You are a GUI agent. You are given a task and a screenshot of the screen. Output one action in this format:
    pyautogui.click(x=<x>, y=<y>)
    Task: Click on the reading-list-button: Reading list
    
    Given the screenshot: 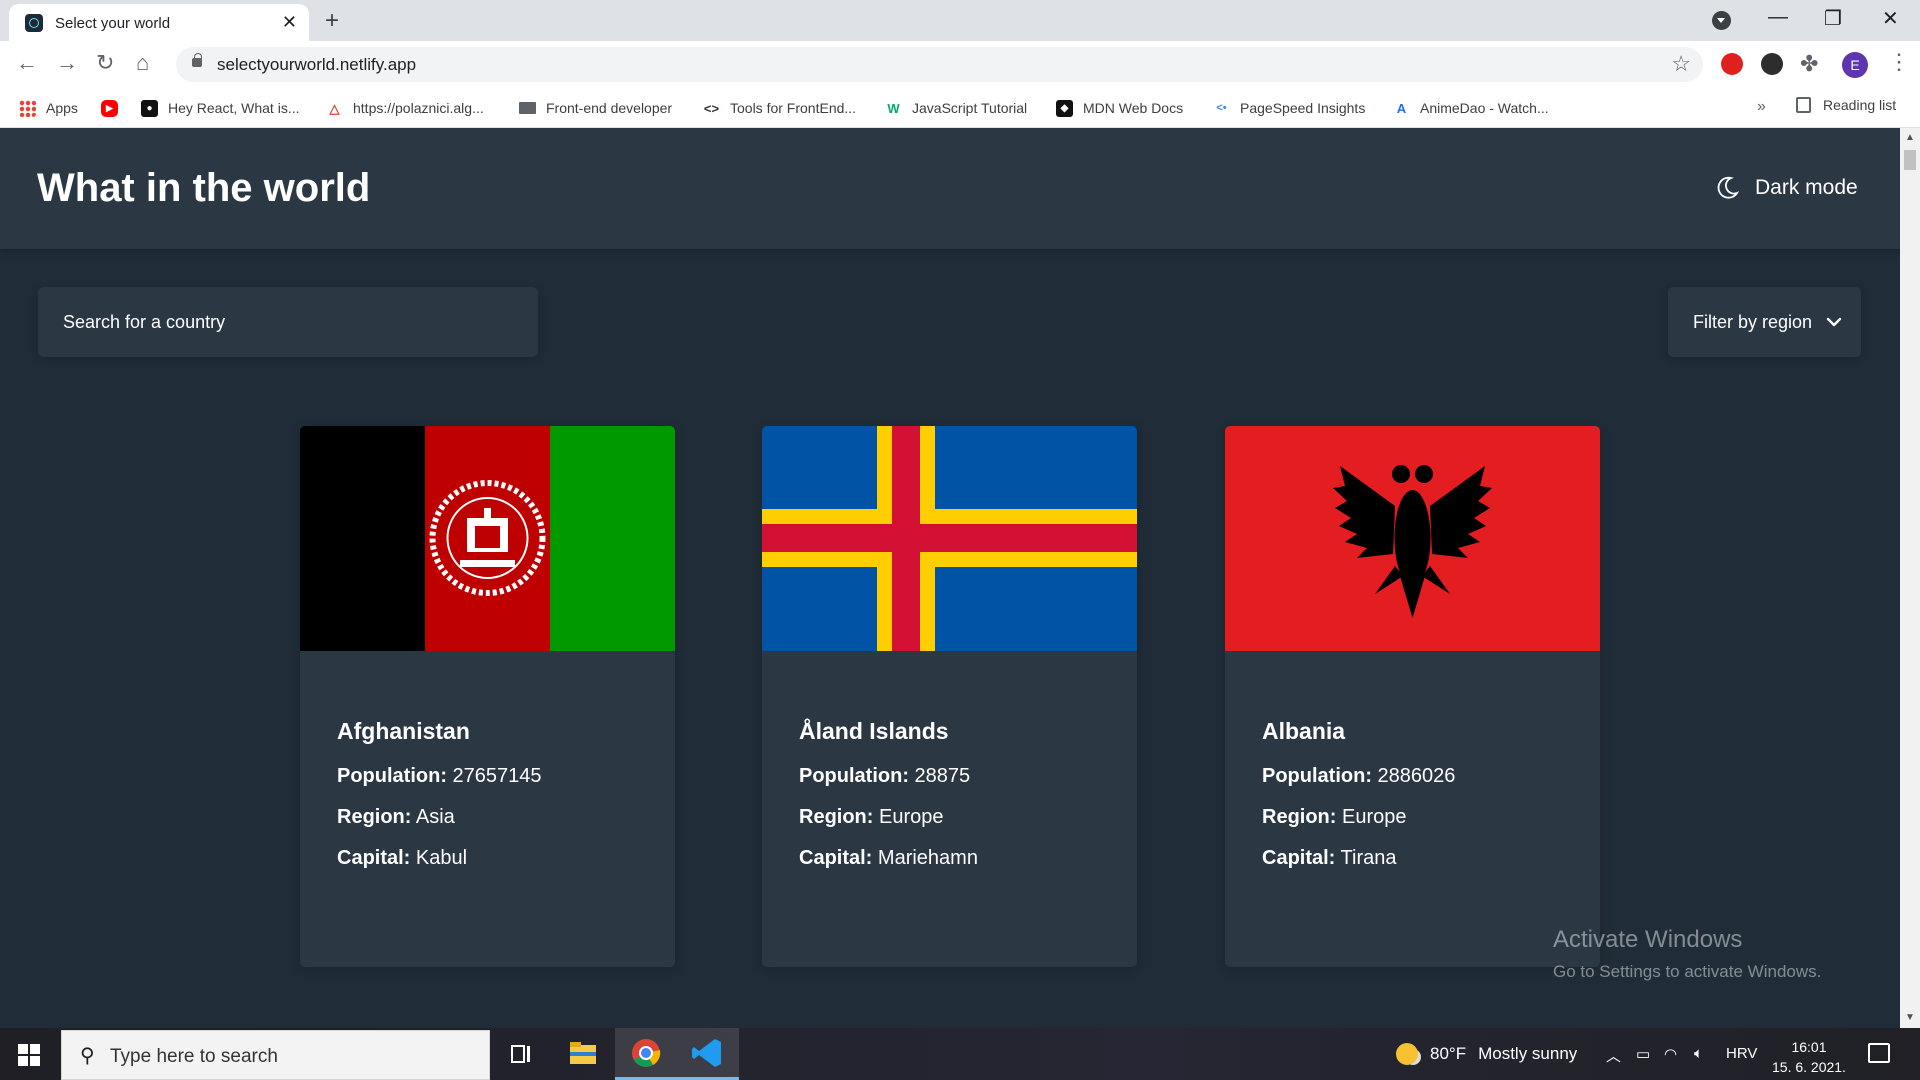 What is the action you would take?
    pyautogui.click(x=1846, y=105)
    